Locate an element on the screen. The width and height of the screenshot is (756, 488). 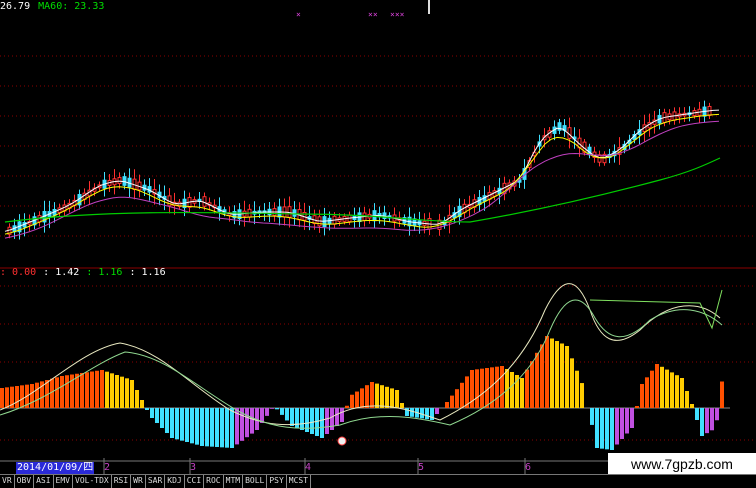
tab-sar: SAR is located at coordinates (155, 481).